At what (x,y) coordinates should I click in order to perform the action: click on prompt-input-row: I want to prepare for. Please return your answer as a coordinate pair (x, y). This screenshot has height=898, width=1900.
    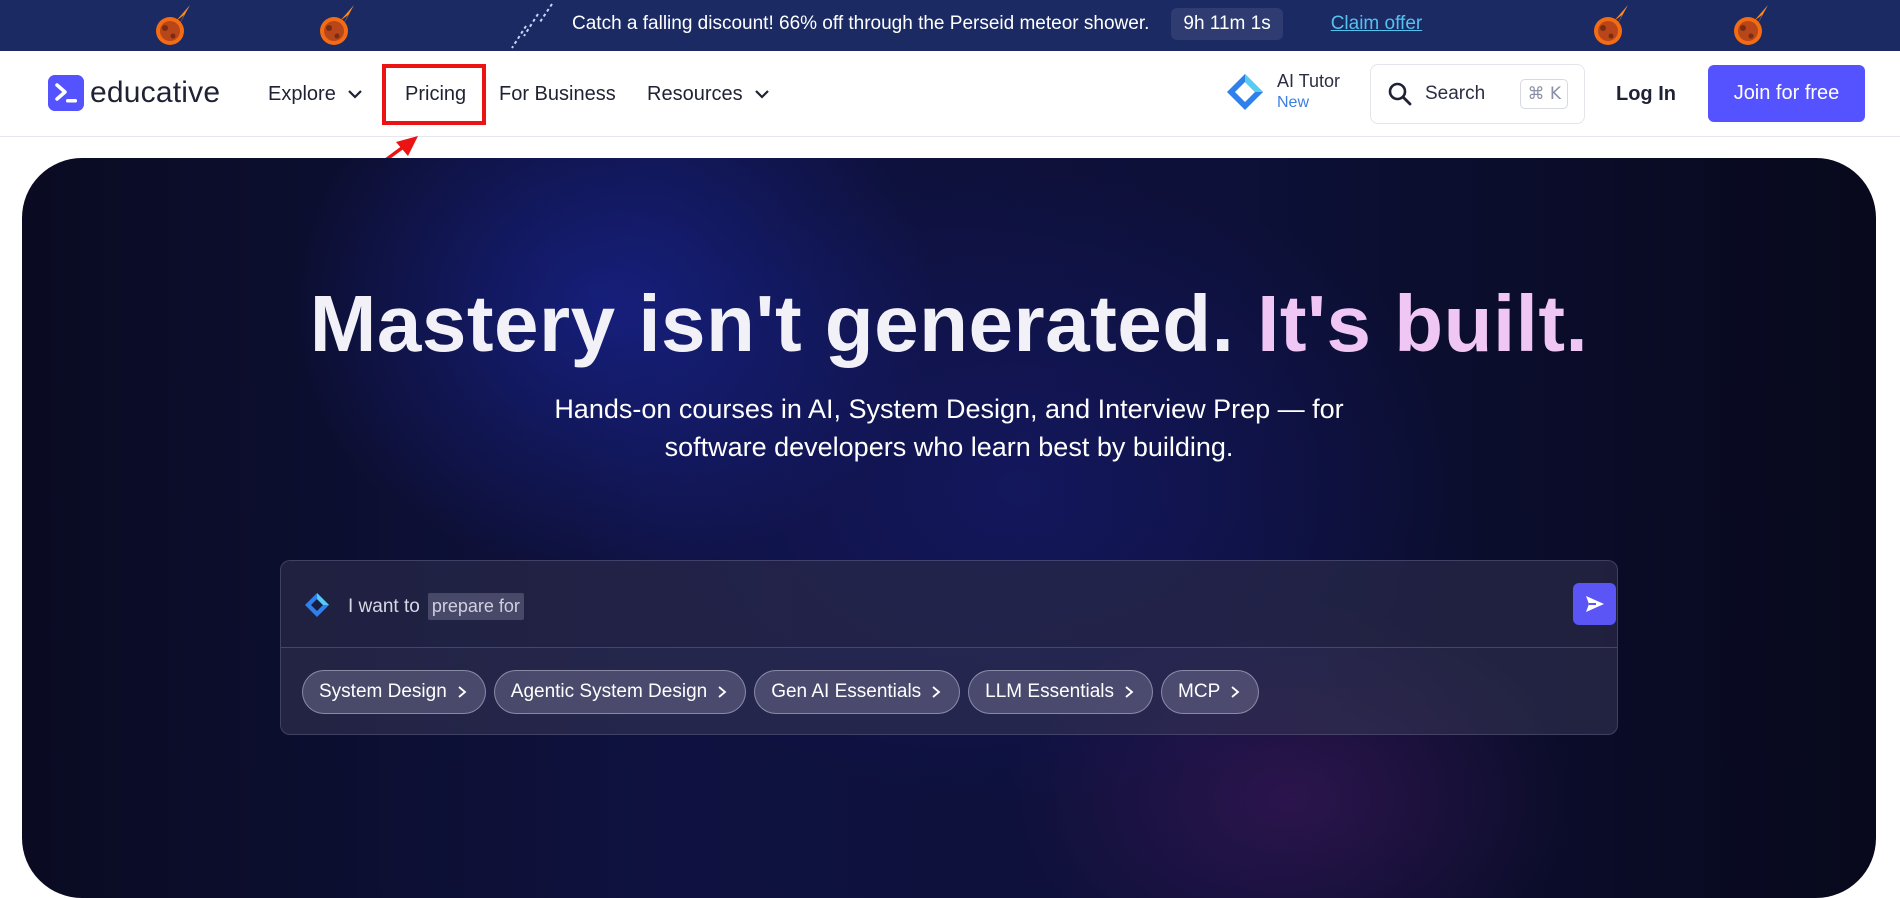
    Looking at the image, I should click on (949, 604).